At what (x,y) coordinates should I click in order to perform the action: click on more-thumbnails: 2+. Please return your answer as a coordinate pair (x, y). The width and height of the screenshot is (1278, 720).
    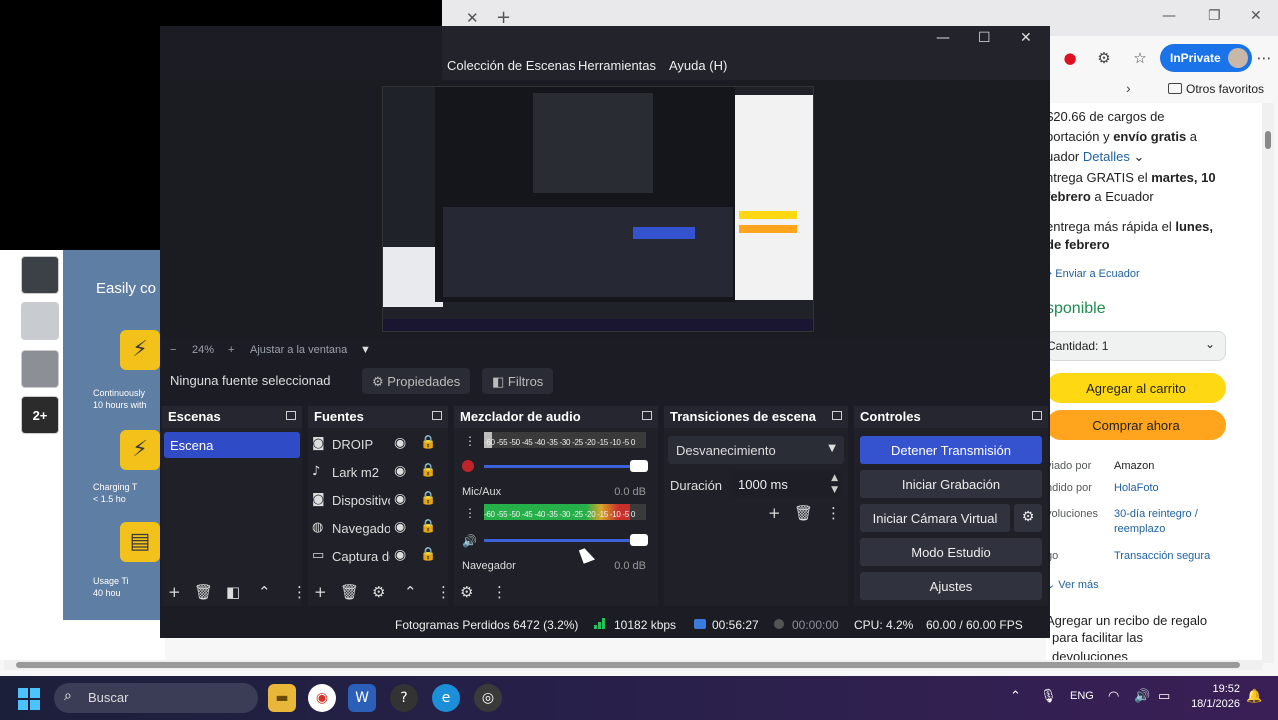
    Looking at the image, I should click on (40, 415).